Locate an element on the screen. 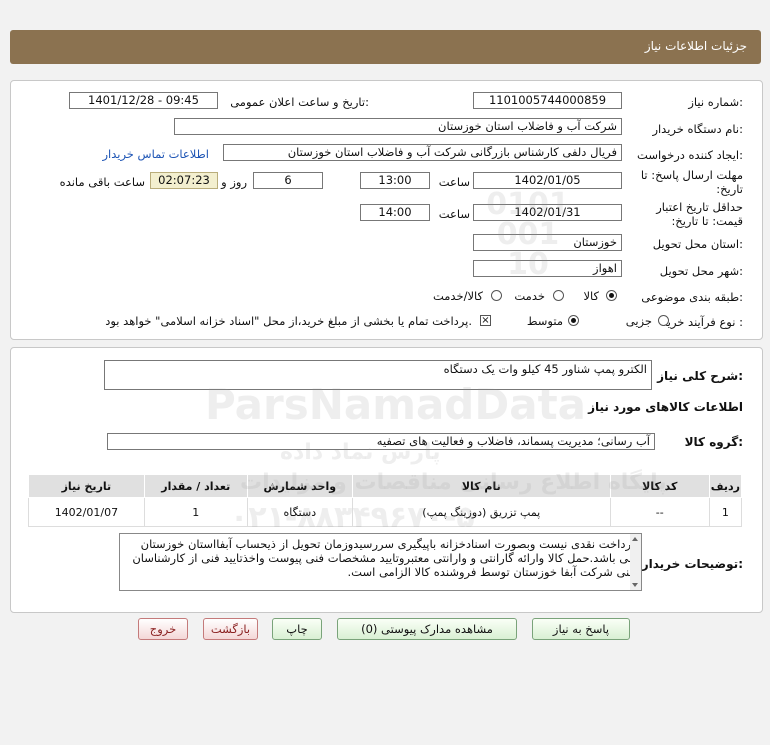 This screenshot has height=745, width=770. exit-button: خروج is located at coordinates (163, 629).